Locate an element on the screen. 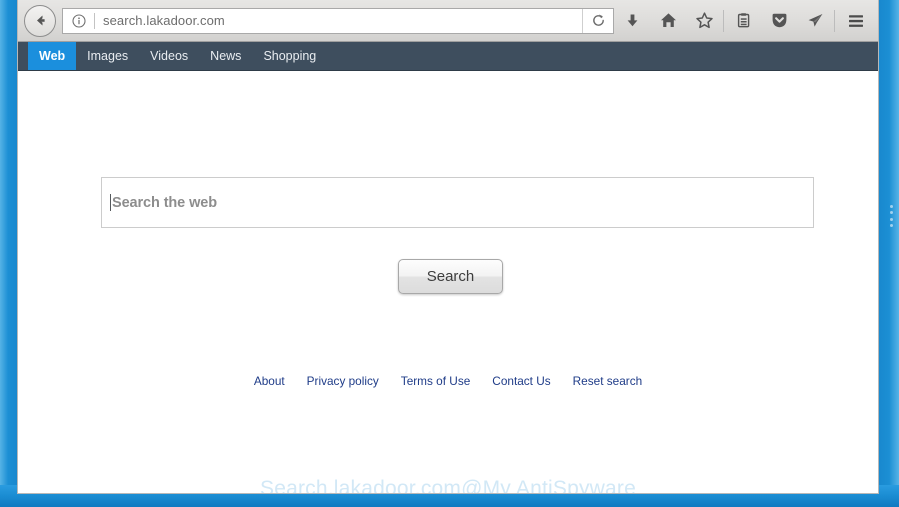  footer-link-reset-search: Reset search is located at coordinates (608, 381).